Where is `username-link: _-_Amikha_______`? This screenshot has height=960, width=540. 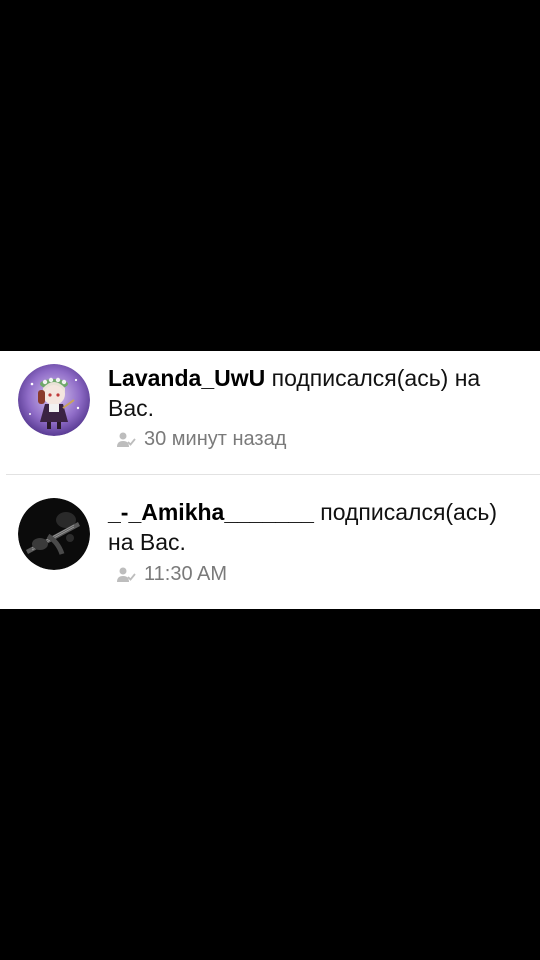
username-link: _-_Amikha_______ is located at coordinates (211, 512).